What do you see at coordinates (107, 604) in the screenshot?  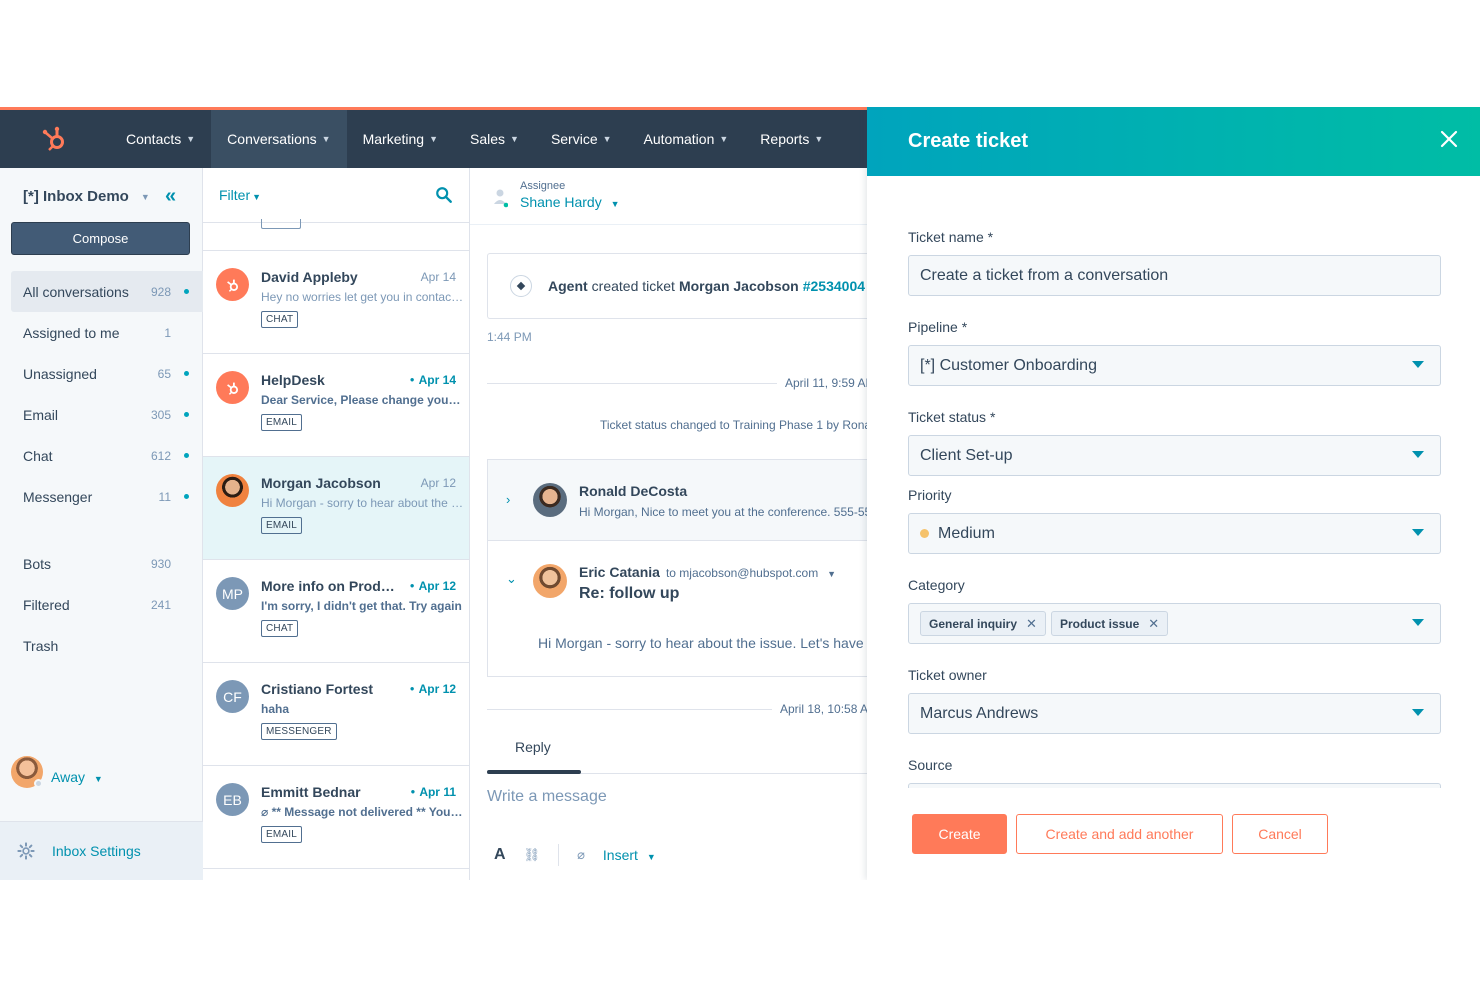 I see `sidebar-item-filtered: Filtered 241` at bounding box center [107, 604].